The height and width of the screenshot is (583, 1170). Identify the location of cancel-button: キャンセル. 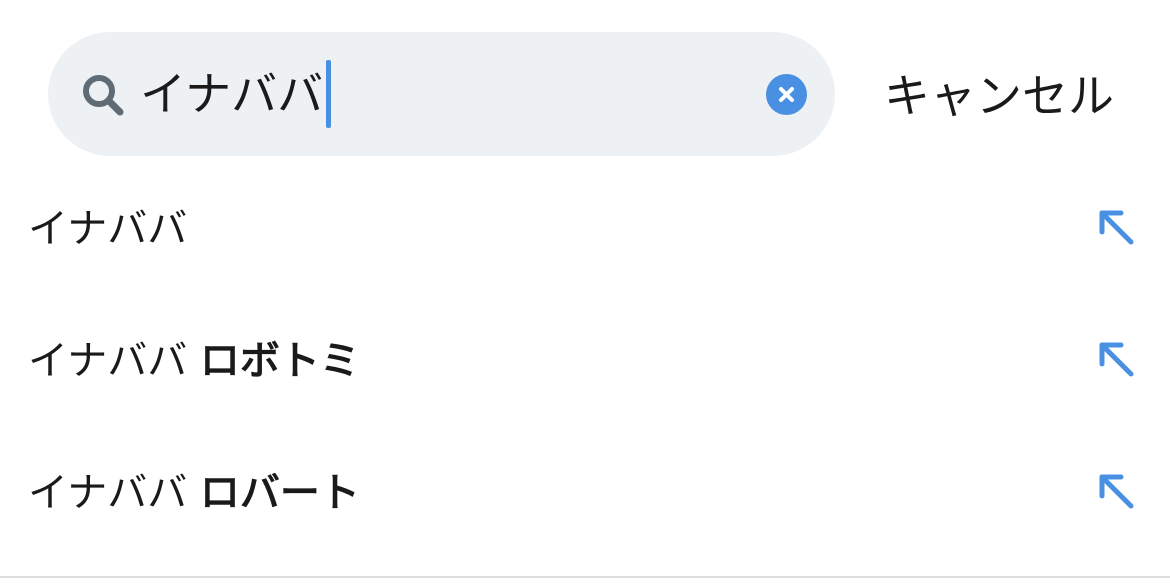
(999, 96).